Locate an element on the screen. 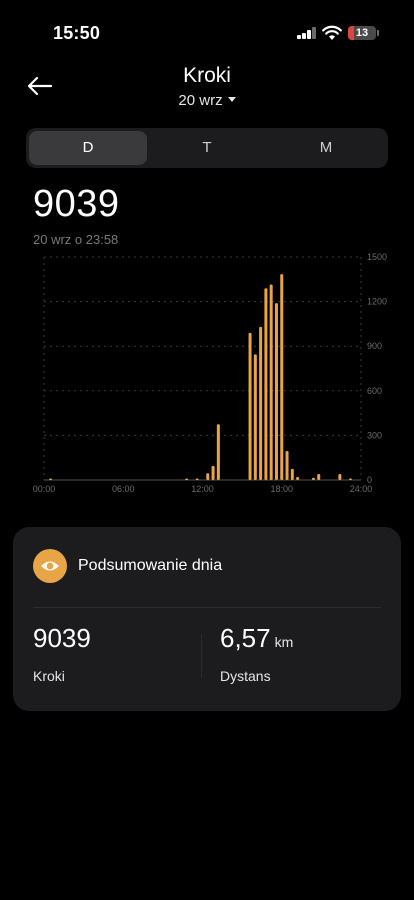 Image resolution: width=414 pixels, height=900 pixels. y-tick-label: 600 is located at coordinates (374, 391).